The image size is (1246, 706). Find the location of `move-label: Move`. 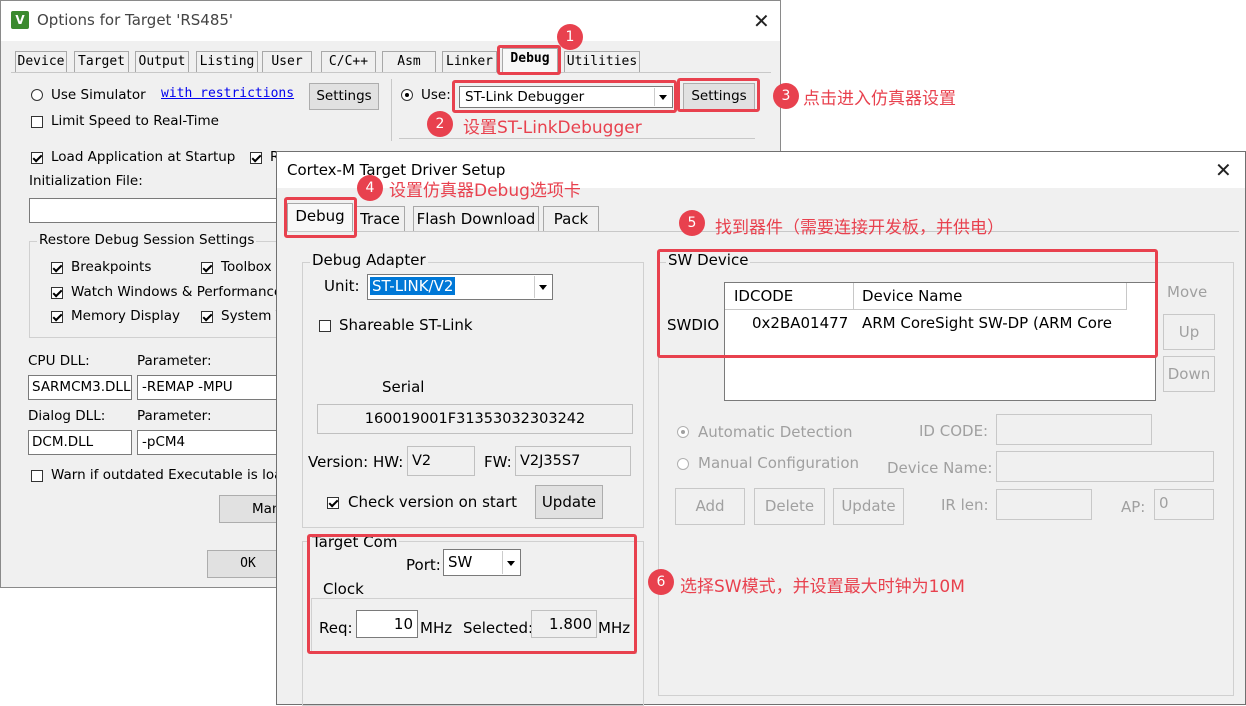

move-label: Move is located at coordinates (1187, 292).